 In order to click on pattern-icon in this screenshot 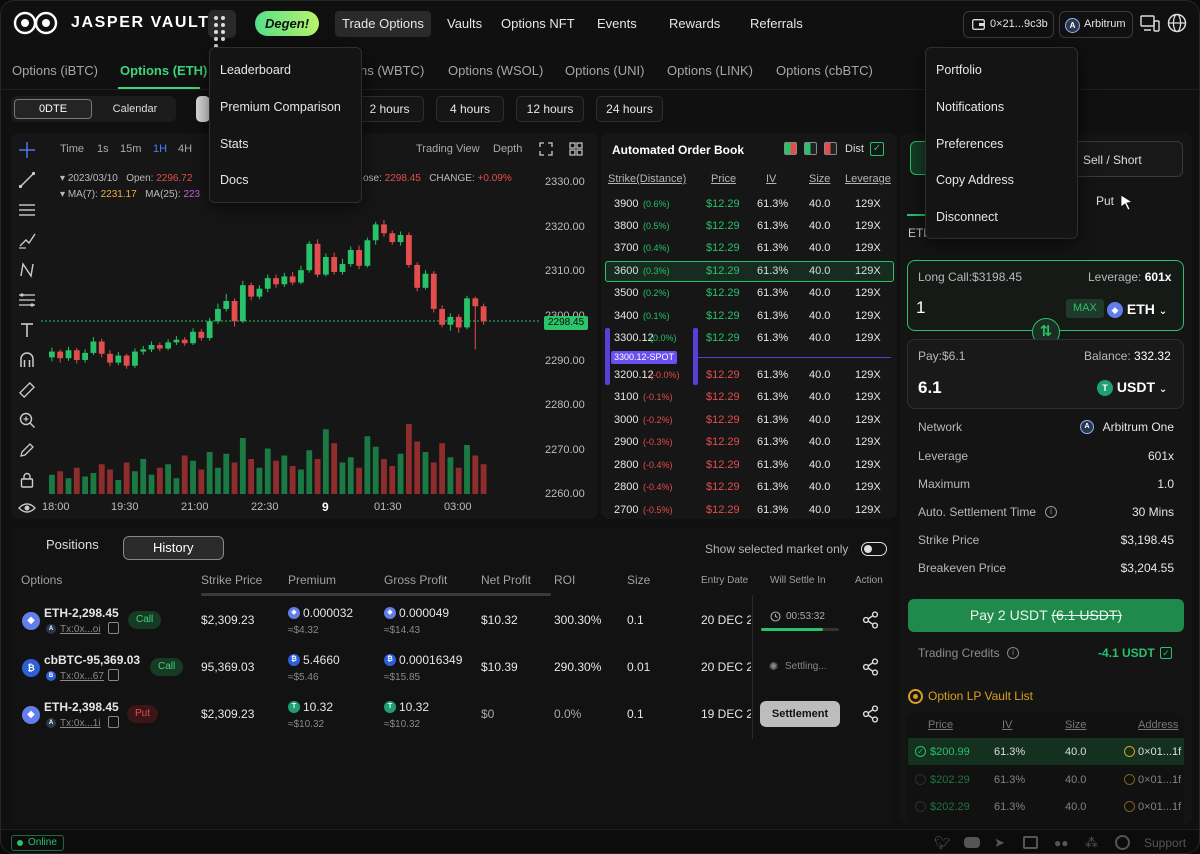, I will do `click(27, 270)`.